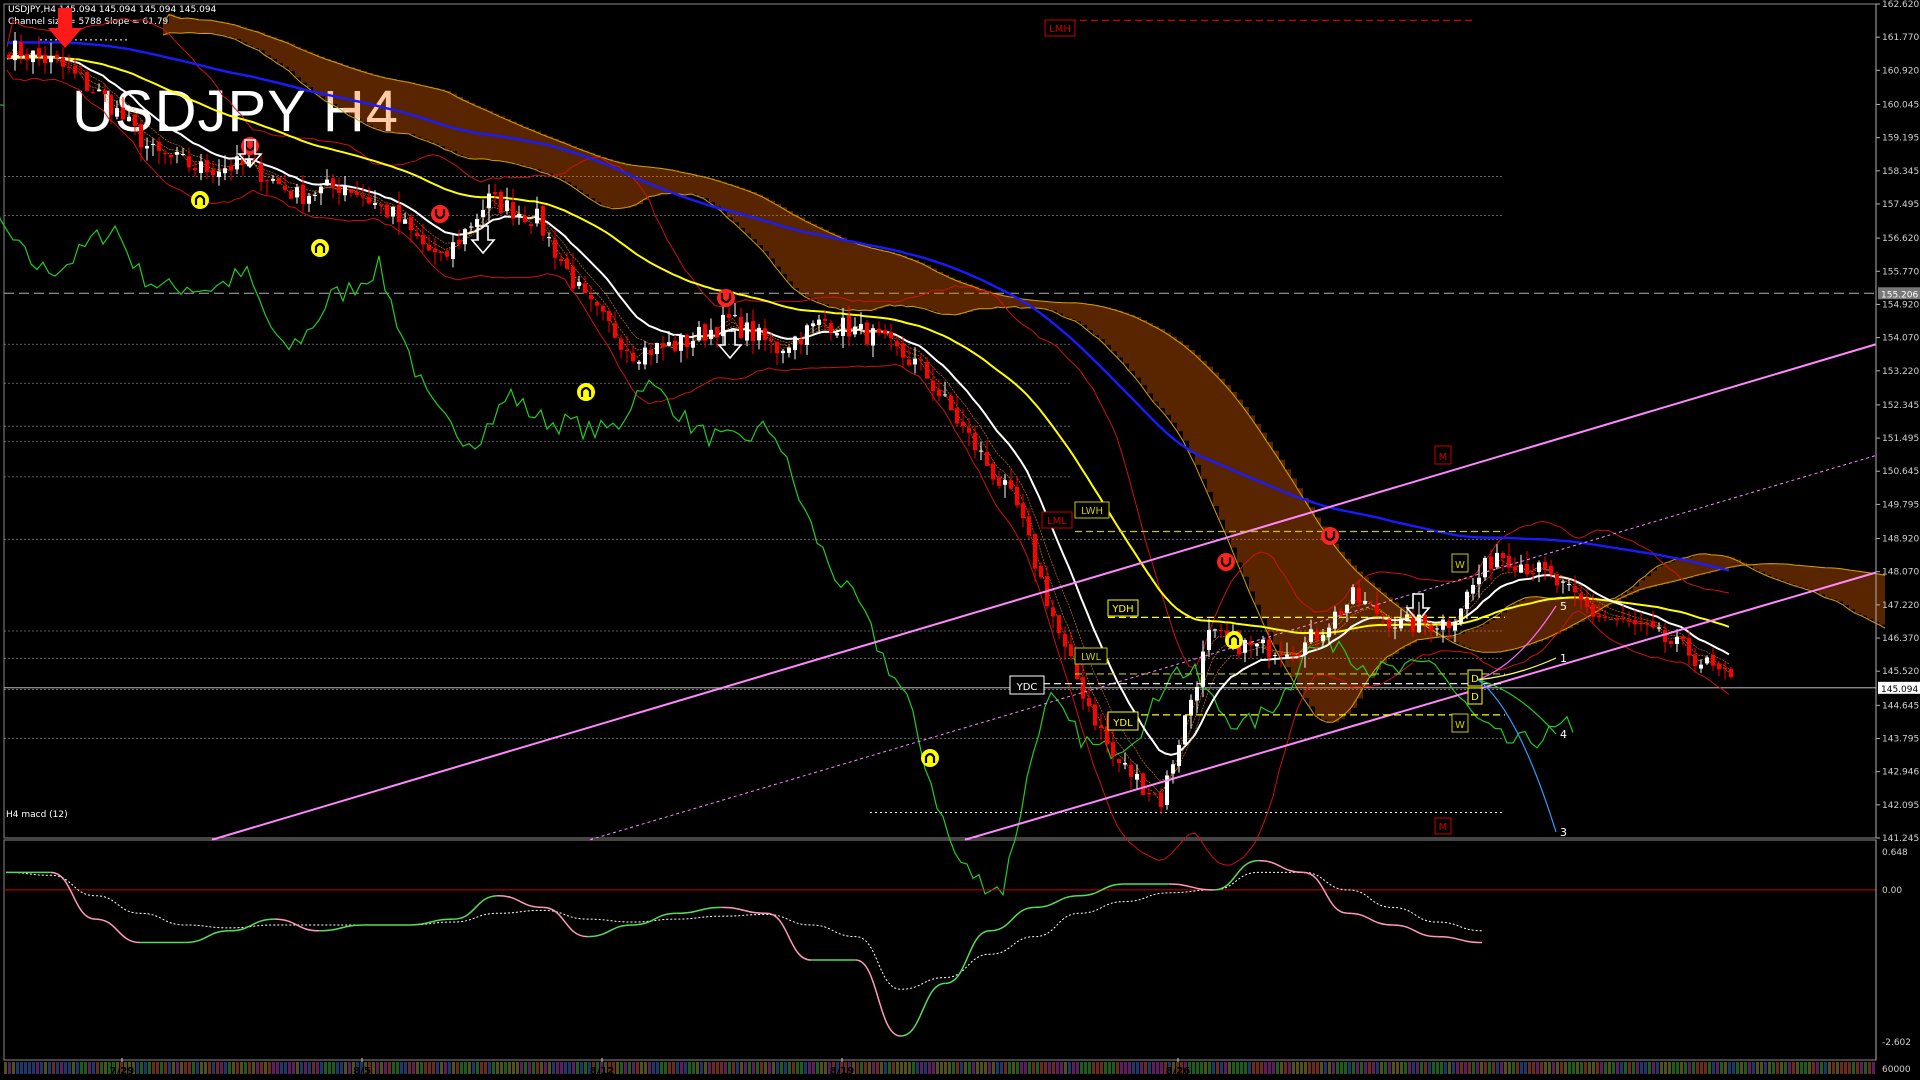  Describe the element at coordinates (1900, 740) in the screenshot. I see `price-tick-label: 143.795` at that location.